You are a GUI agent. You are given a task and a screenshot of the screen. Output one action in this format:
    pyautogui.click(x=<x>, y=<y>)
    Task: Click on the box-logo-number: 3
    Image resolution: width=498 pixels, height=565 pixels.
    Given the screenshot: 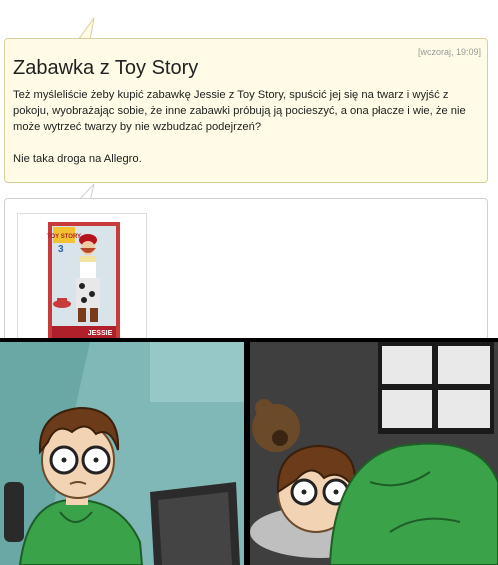 What is the action you would take?
    pyautogui.click(x=61, y=249)
    